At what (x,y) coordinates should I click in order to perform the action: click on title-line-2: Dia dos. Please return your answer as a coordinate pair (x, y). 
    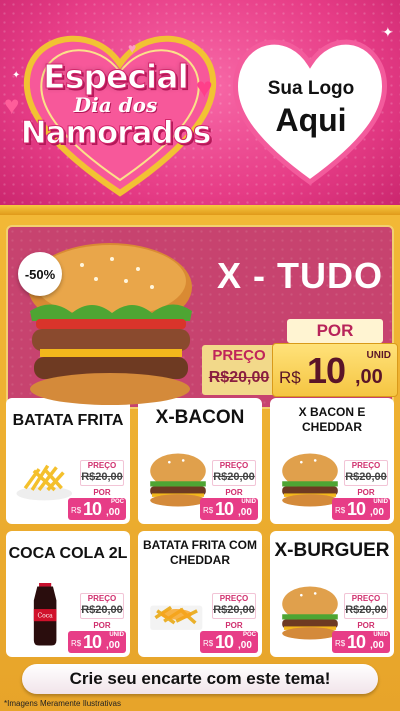
    Looking at the image, I should click on (115, 105).